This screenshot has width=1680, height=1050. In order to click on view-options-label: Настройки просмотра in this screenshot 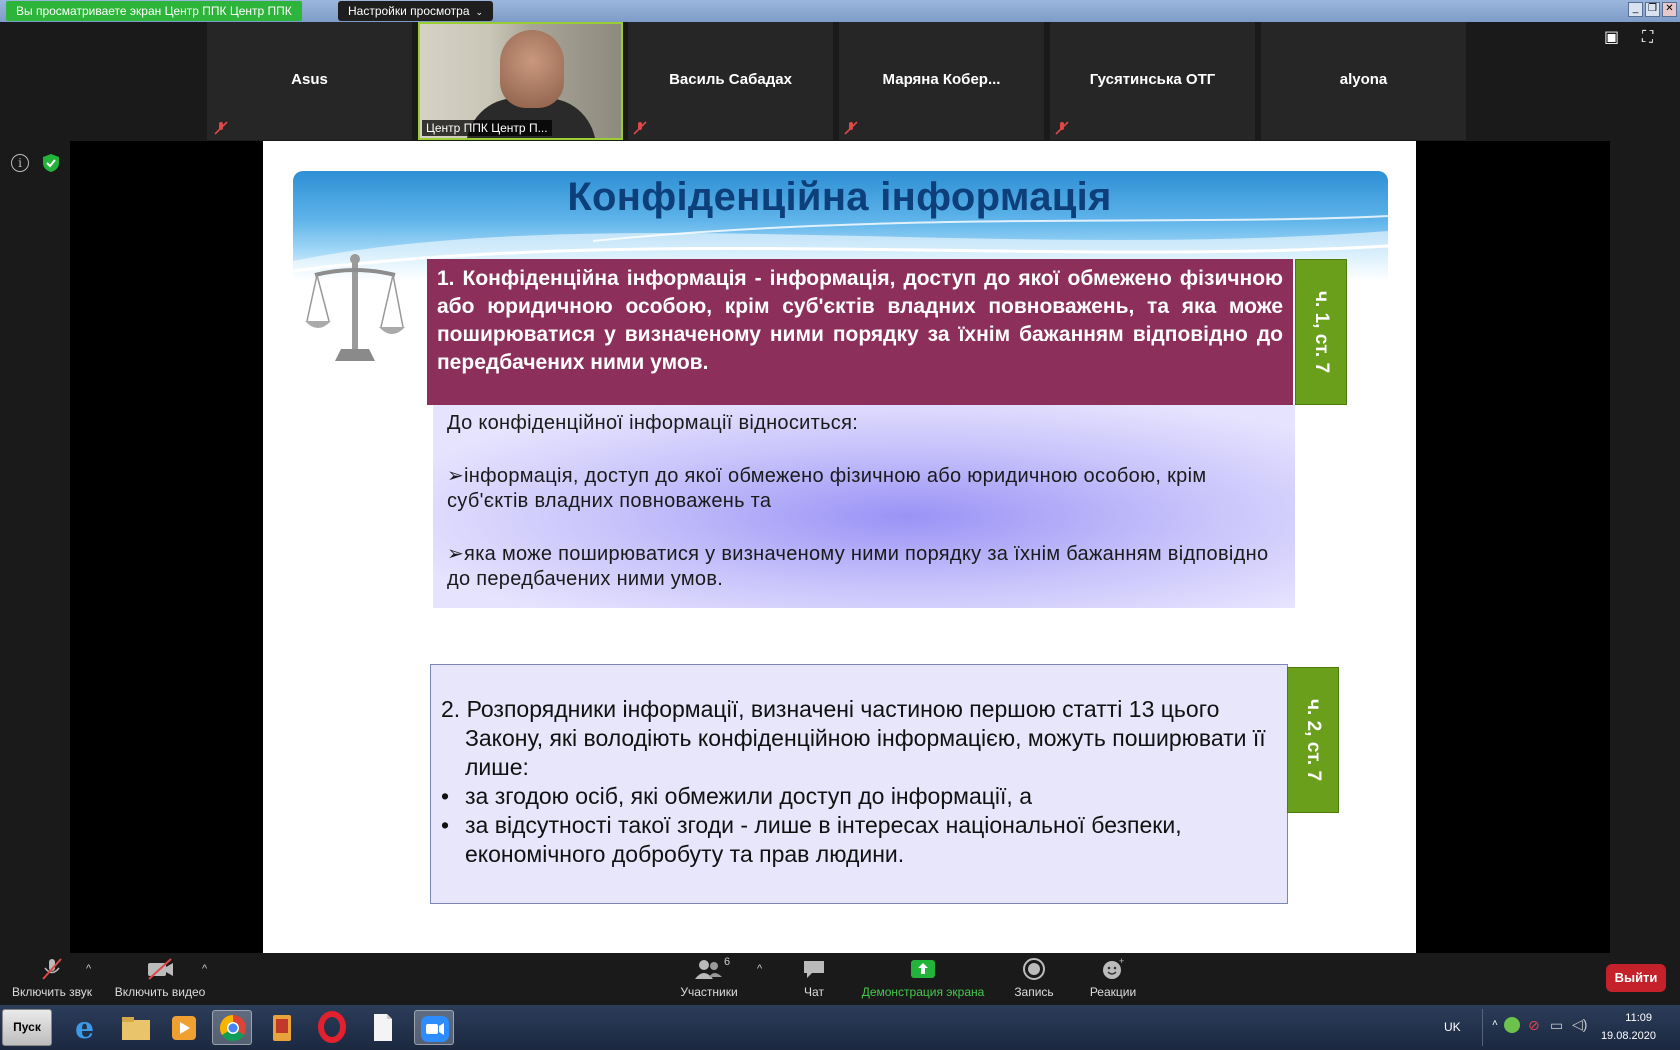, I will do `click(409, 11)`.